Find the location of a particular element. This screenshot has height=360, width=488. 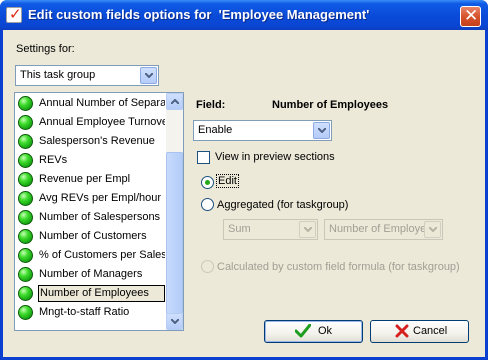

app-check-icon: ✓ is located at coordinates (14, 14).